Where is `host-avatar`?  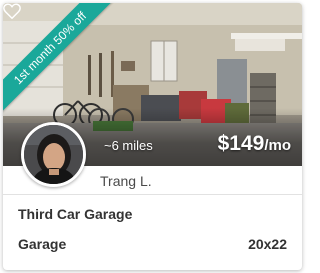 host-avatar is located at coordinates (53, 154).